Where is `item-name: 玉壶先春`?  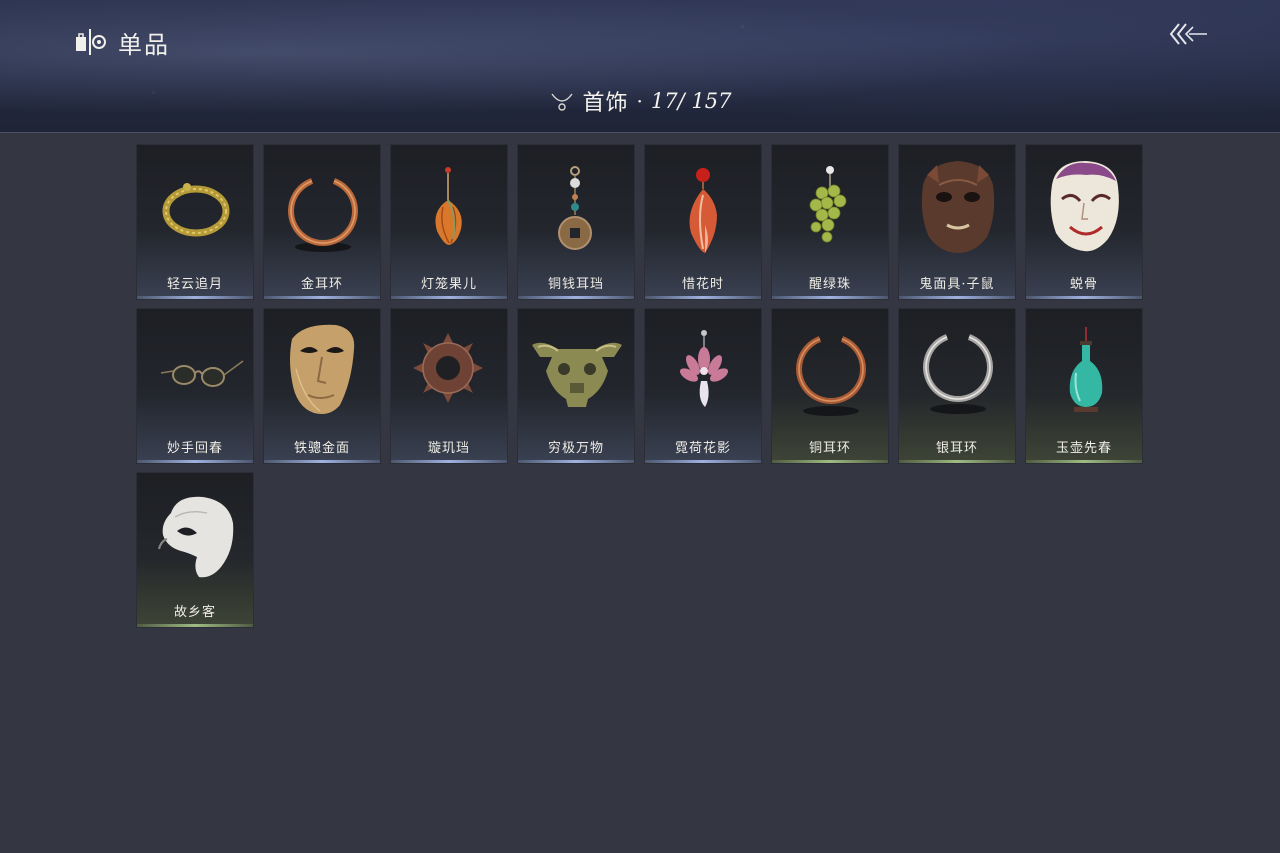 item-name: 玉壶先春 is located at coordinates (1083, 448).